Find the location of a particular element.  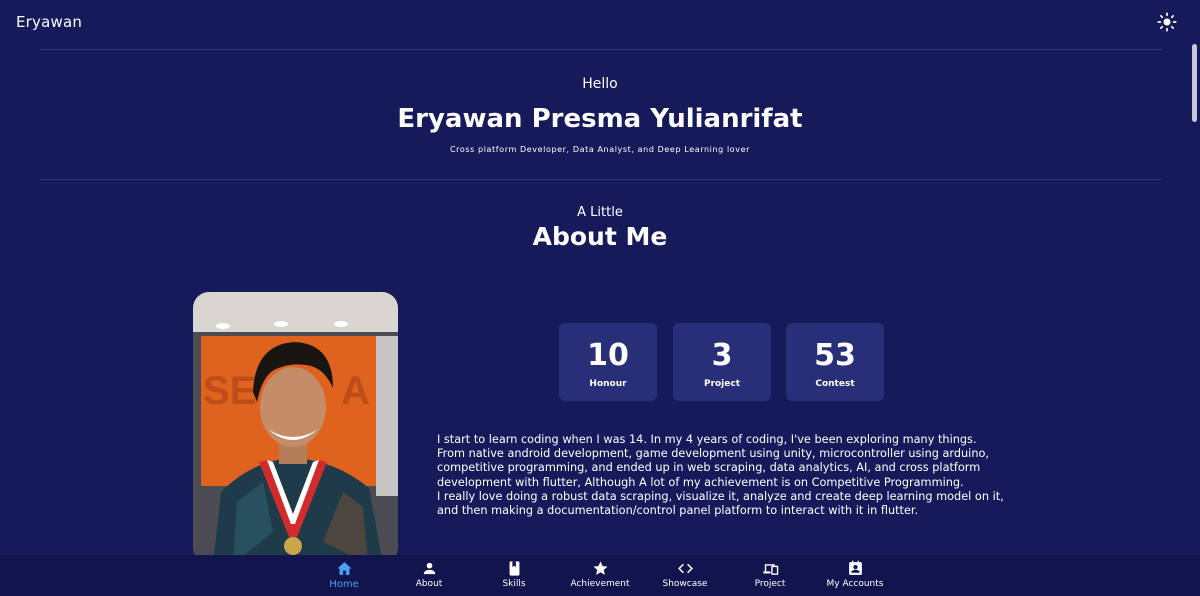

stat-card-contest: 53 Contest is located at coordinates (835, 362).